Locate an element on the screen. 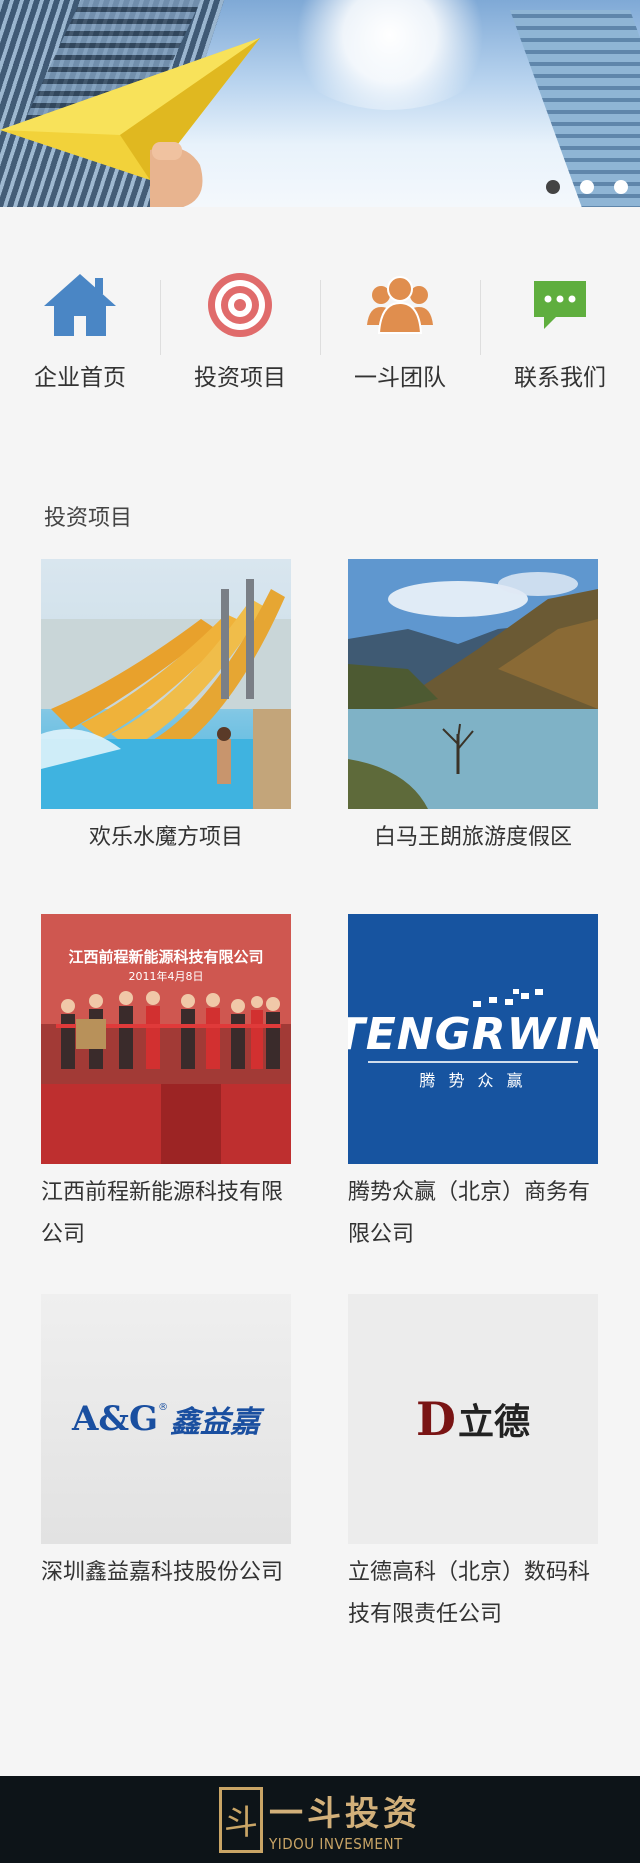 The image size is (640, 1863). yidou-logo: 一斗投资 YIDOU INVESMENT is located at coordinates (345, 1819).